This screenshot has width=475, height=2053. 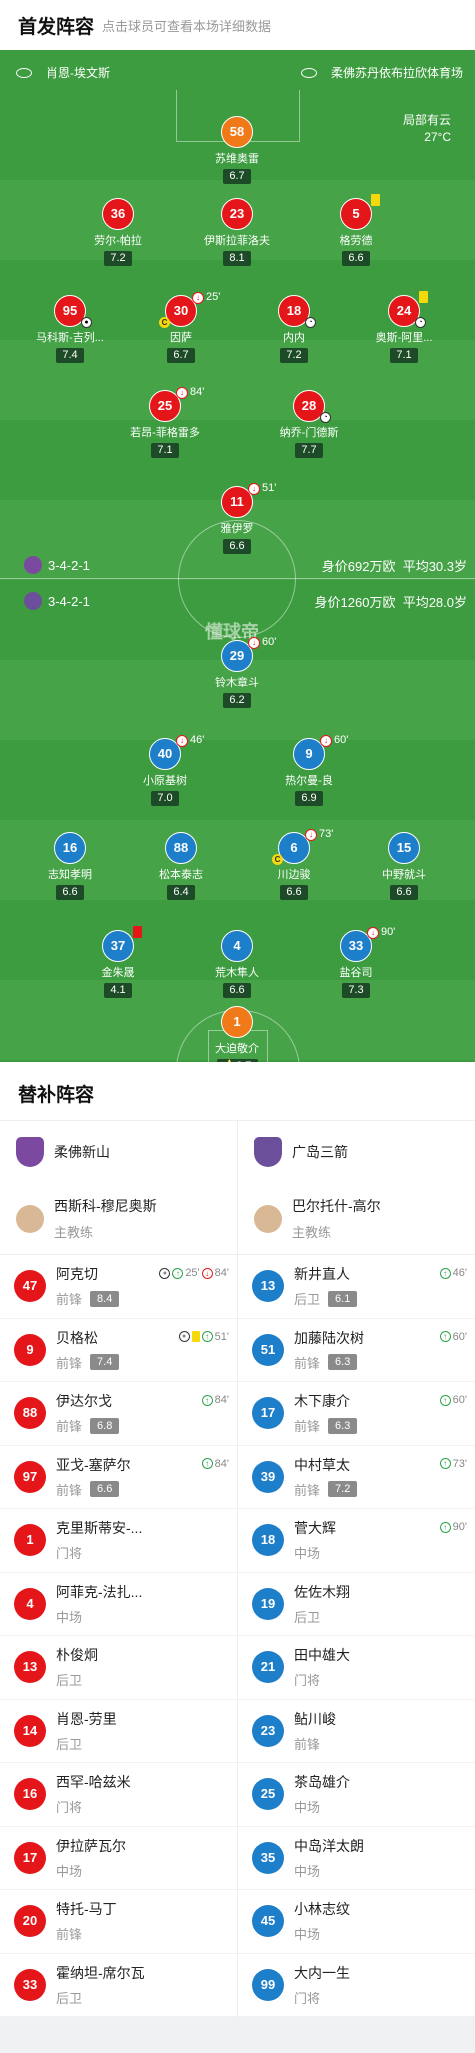 What do you see at coordinates (237, 518) in the screenshot?
I see `pitch-player: 11 雅伊罗 6.6 ↓ 51'` at bounding box center [237, 518].